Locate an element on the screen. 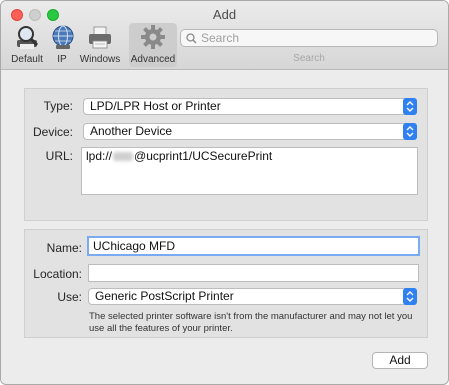 This screenshot has width=449, height=385. toolbar-advanced: Advanced is located at coordinates (153, 45).